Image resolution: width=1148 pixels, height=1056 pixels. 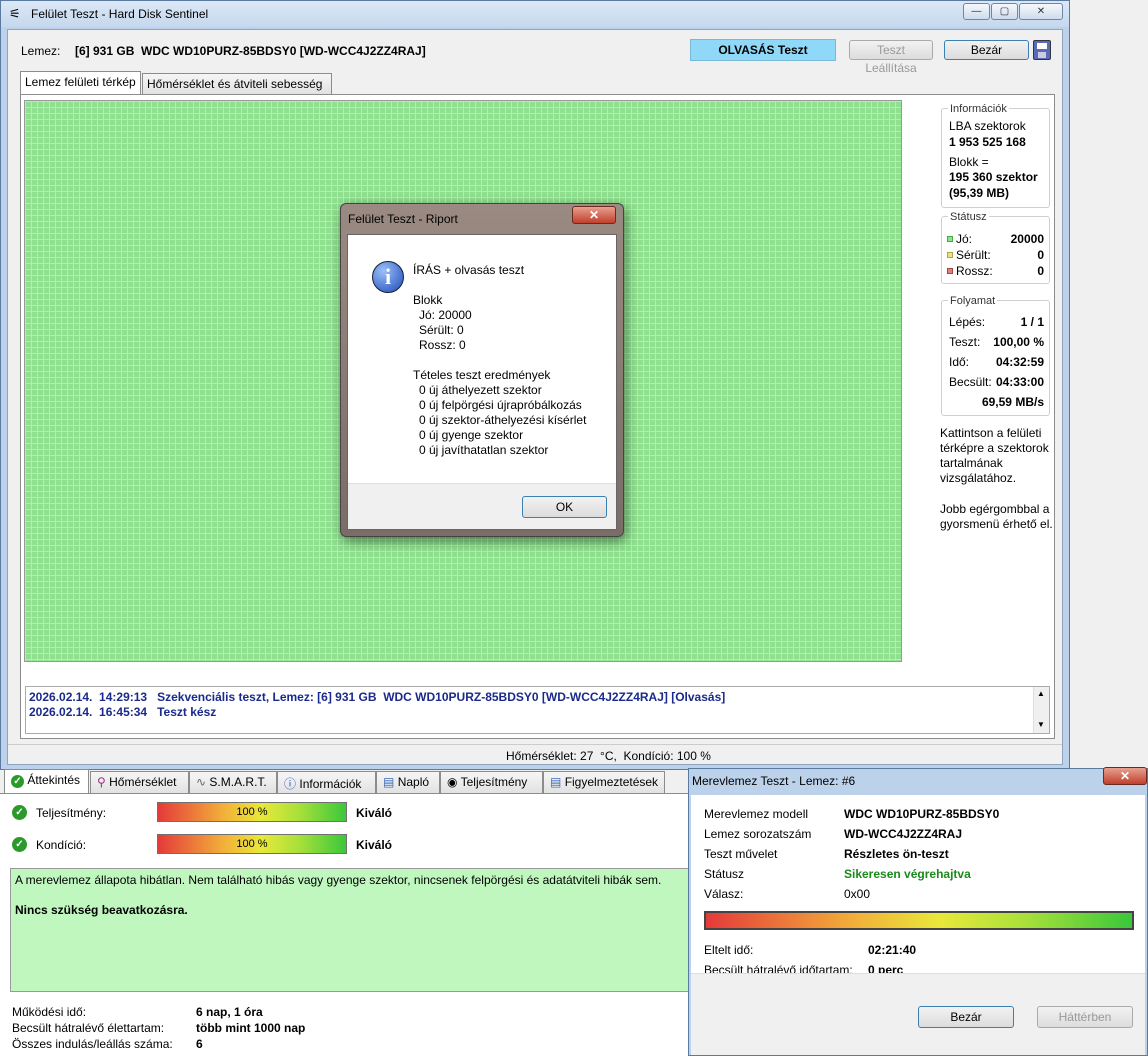 I want to click on status-title: Státusz, so click(x=968, y=217).